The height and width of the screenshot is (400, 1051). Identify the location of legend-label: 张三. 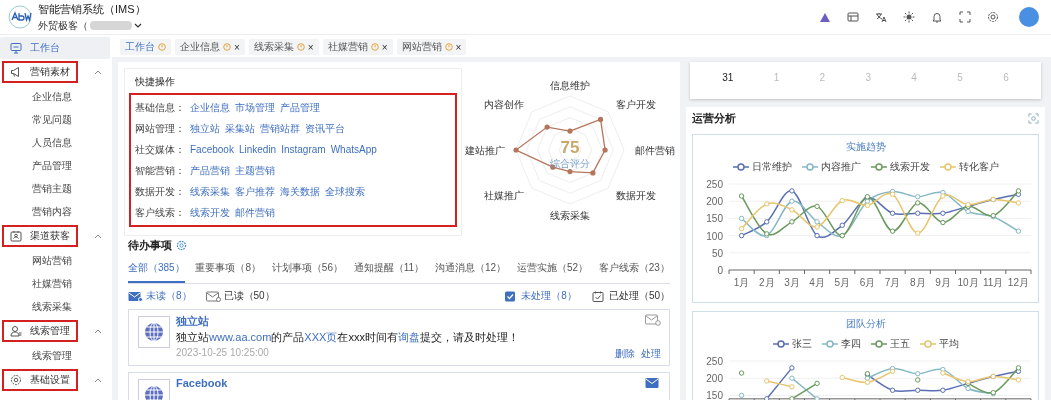
(801, 344).